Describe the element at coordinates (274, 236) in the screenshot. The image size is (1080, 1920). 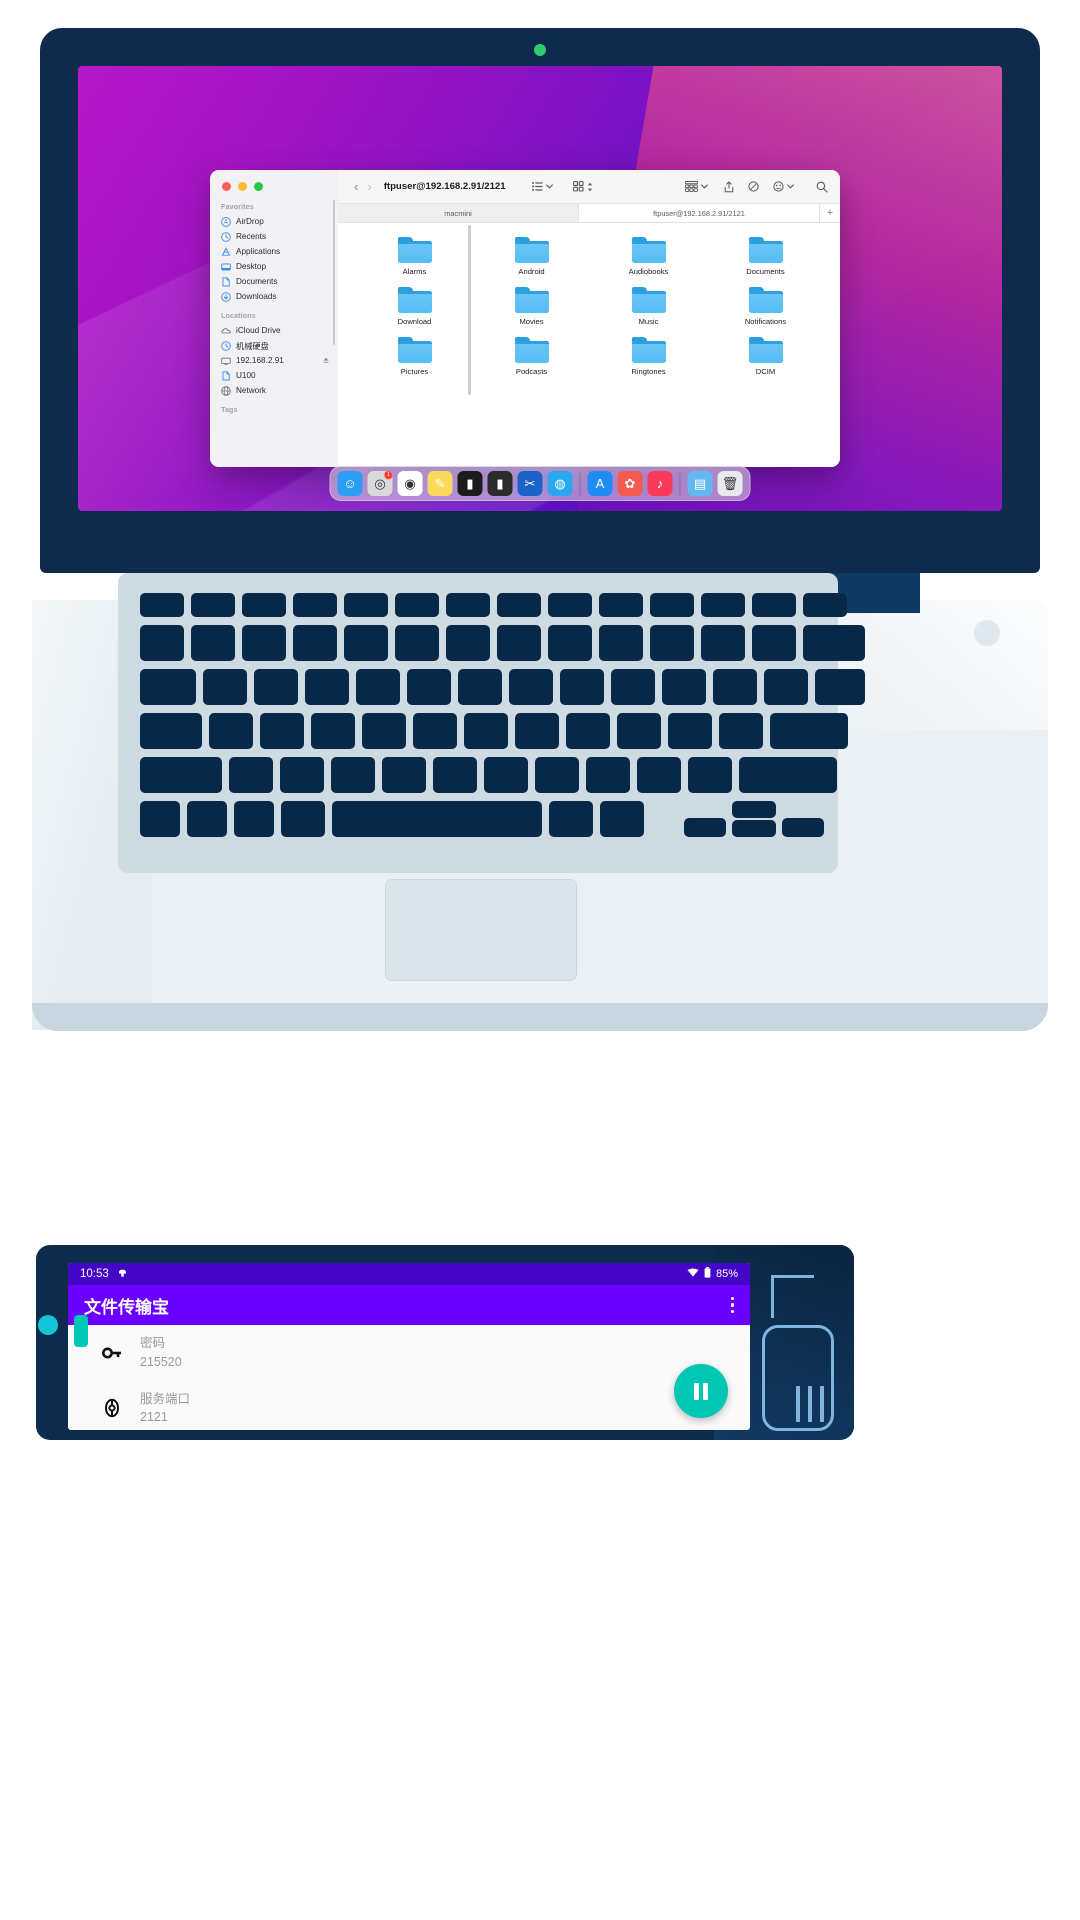
I see `sidebar-item-Recents: Recents` at that location.